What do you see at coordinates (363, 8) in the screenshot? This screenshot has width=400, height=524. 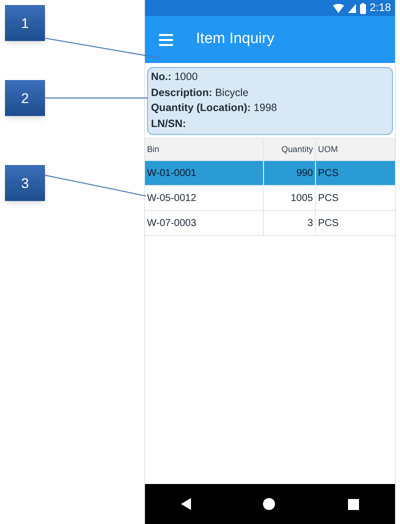 I see `battery-icon` at bounding box center [363, 8].